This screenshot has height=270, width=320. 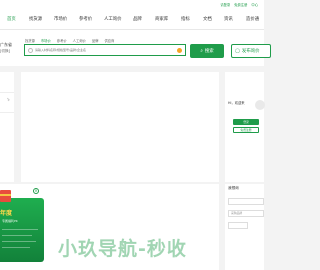 I want to click on region-switch: [切换], so click(x=6, y=51).